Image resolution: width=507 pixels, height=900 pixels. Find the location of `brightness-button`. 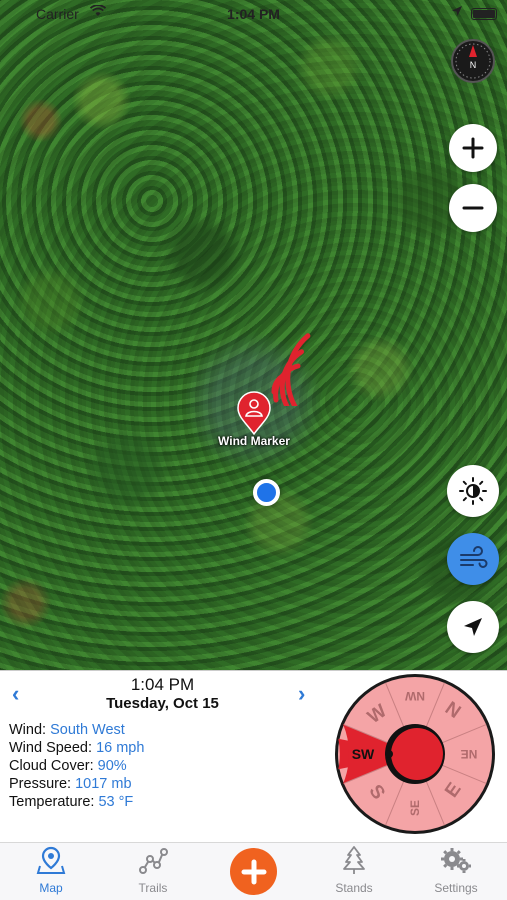

brightness-button is located at coordinates (473, 491).